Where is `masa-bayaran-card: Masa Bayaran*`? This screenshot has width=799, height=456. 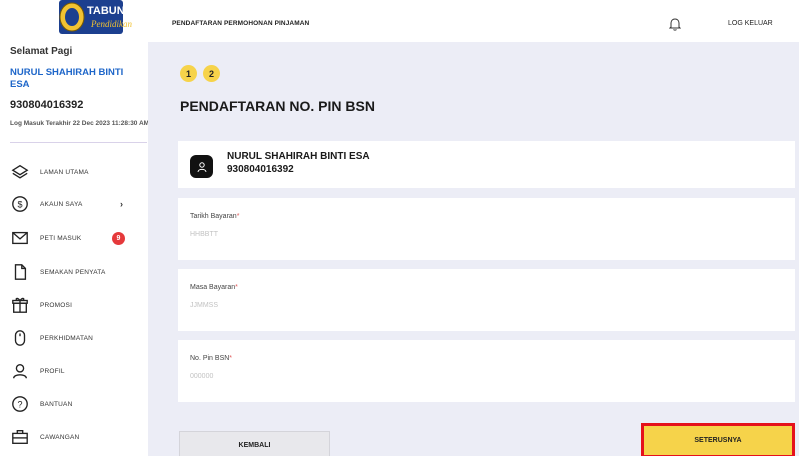 masa-bayaran-card: Masa Bayaran* is located at coordinates (486, 300).